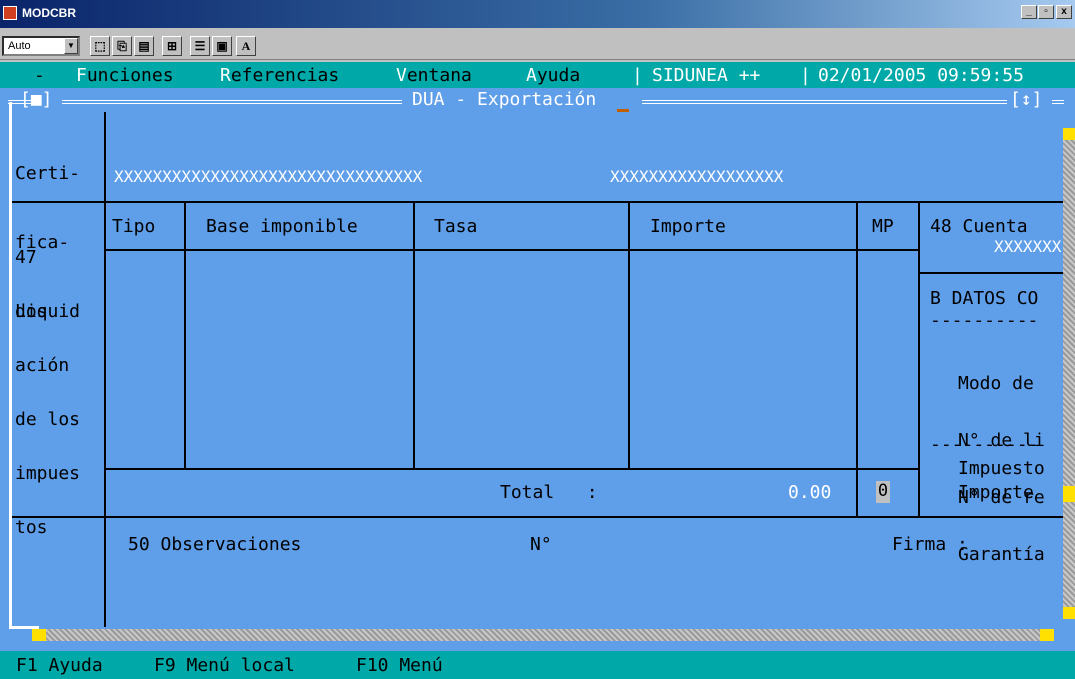 The width and height of the screenshot is (1075, 679). Describe the element at coordinates (122, 46) in the screenshot. I see `copy-icon: ⎘` at that location.